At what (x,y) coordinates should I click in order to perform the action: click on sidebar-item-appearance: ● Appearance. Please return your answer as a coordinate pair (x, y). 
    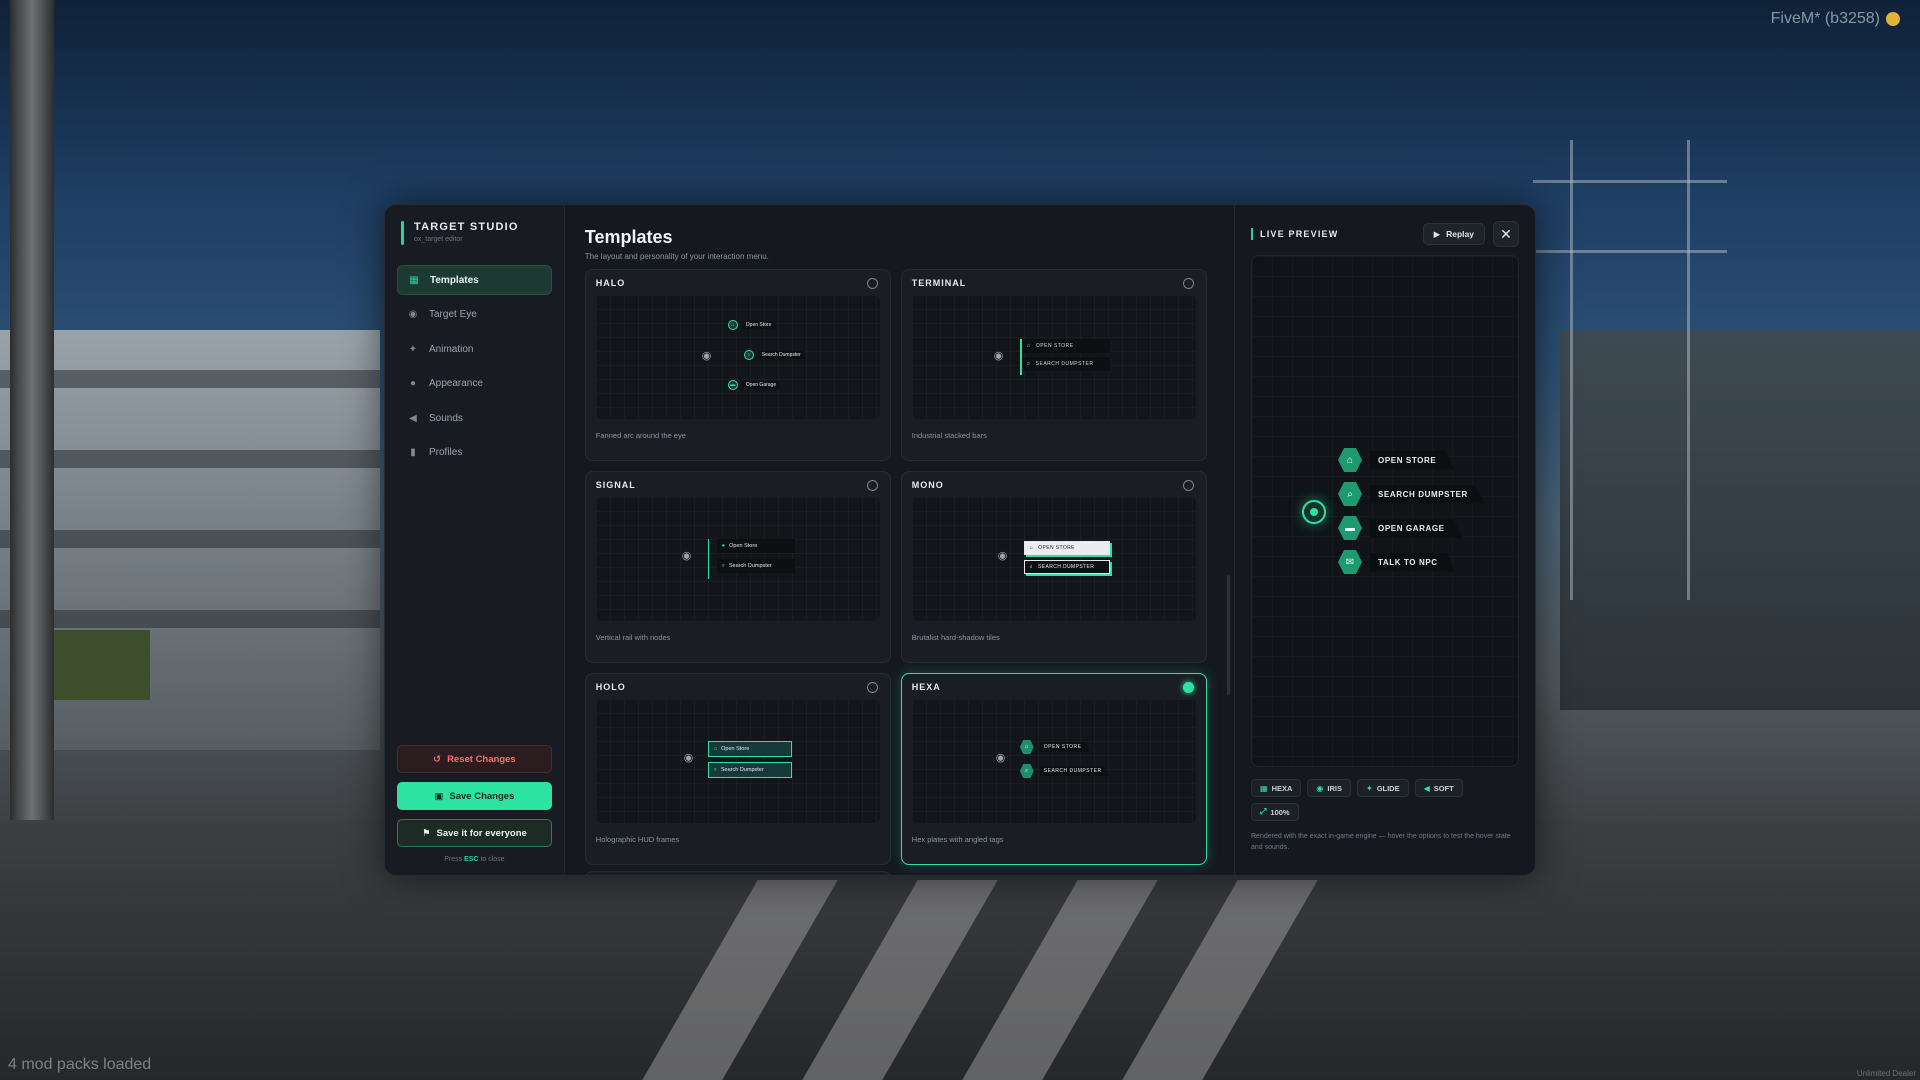
    Looking at the image, I should click on (474, 384).